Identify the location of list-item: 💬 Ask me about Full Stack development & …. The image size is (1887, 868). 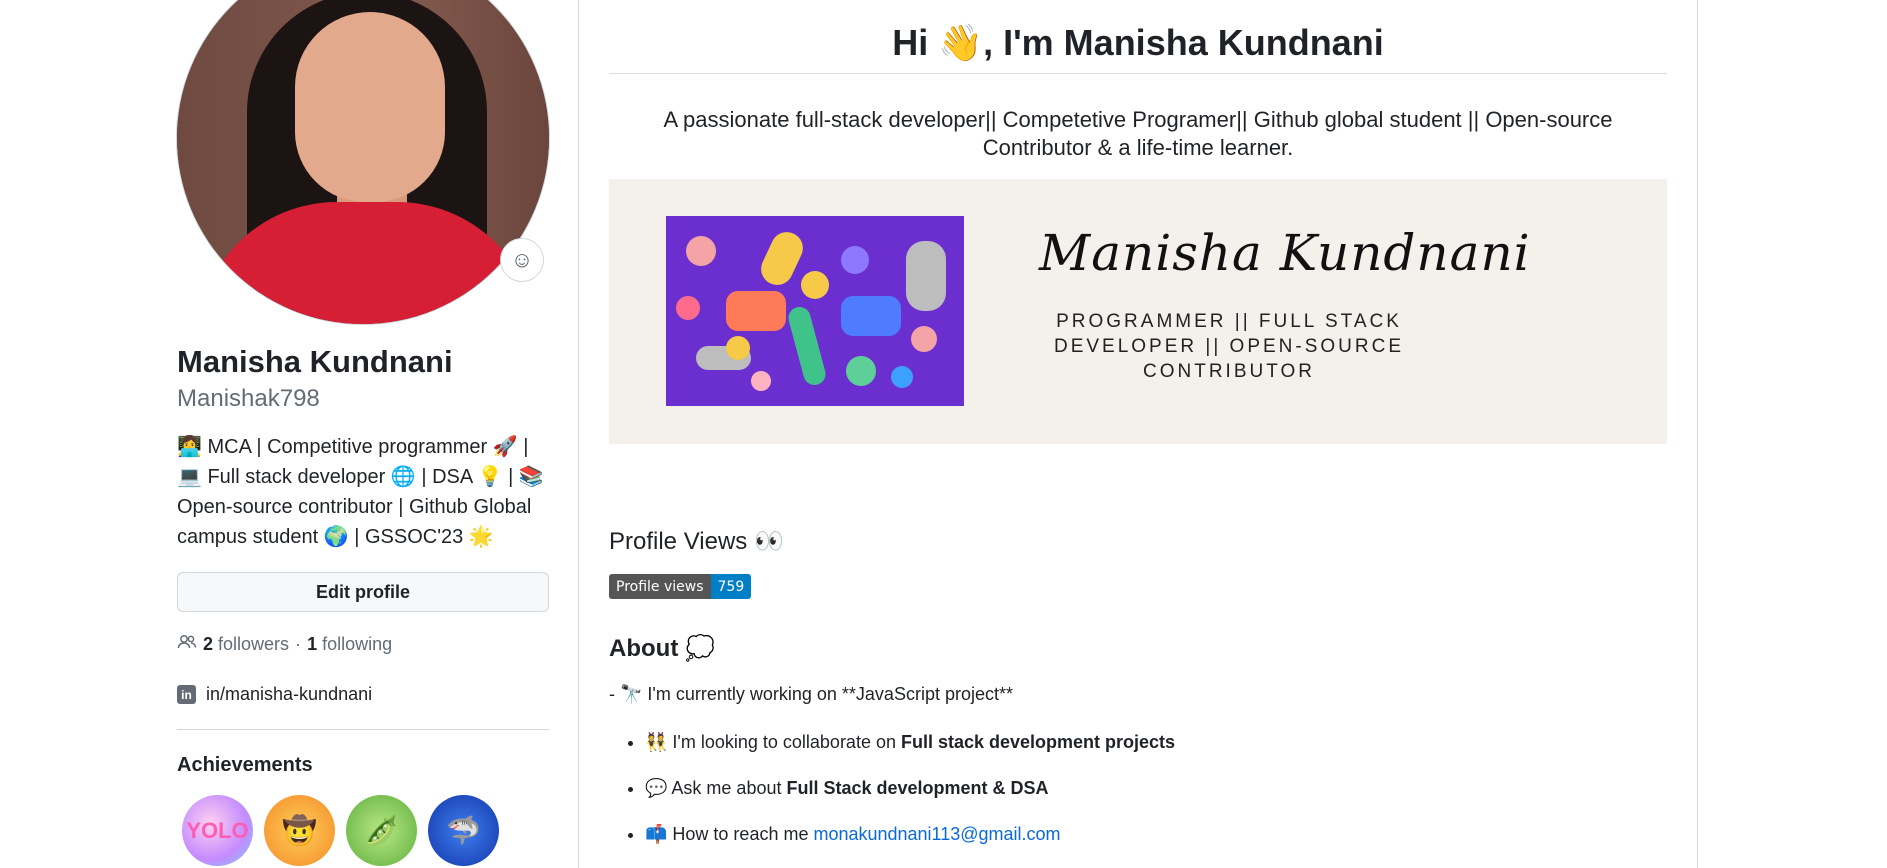
(910, 797).